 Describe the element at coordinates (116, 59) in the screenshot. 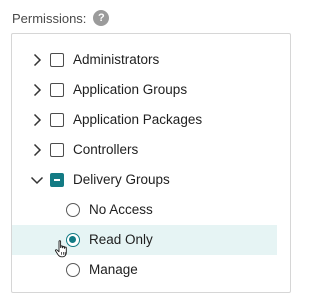

I see `tree-node-label: Administrators` at that location.